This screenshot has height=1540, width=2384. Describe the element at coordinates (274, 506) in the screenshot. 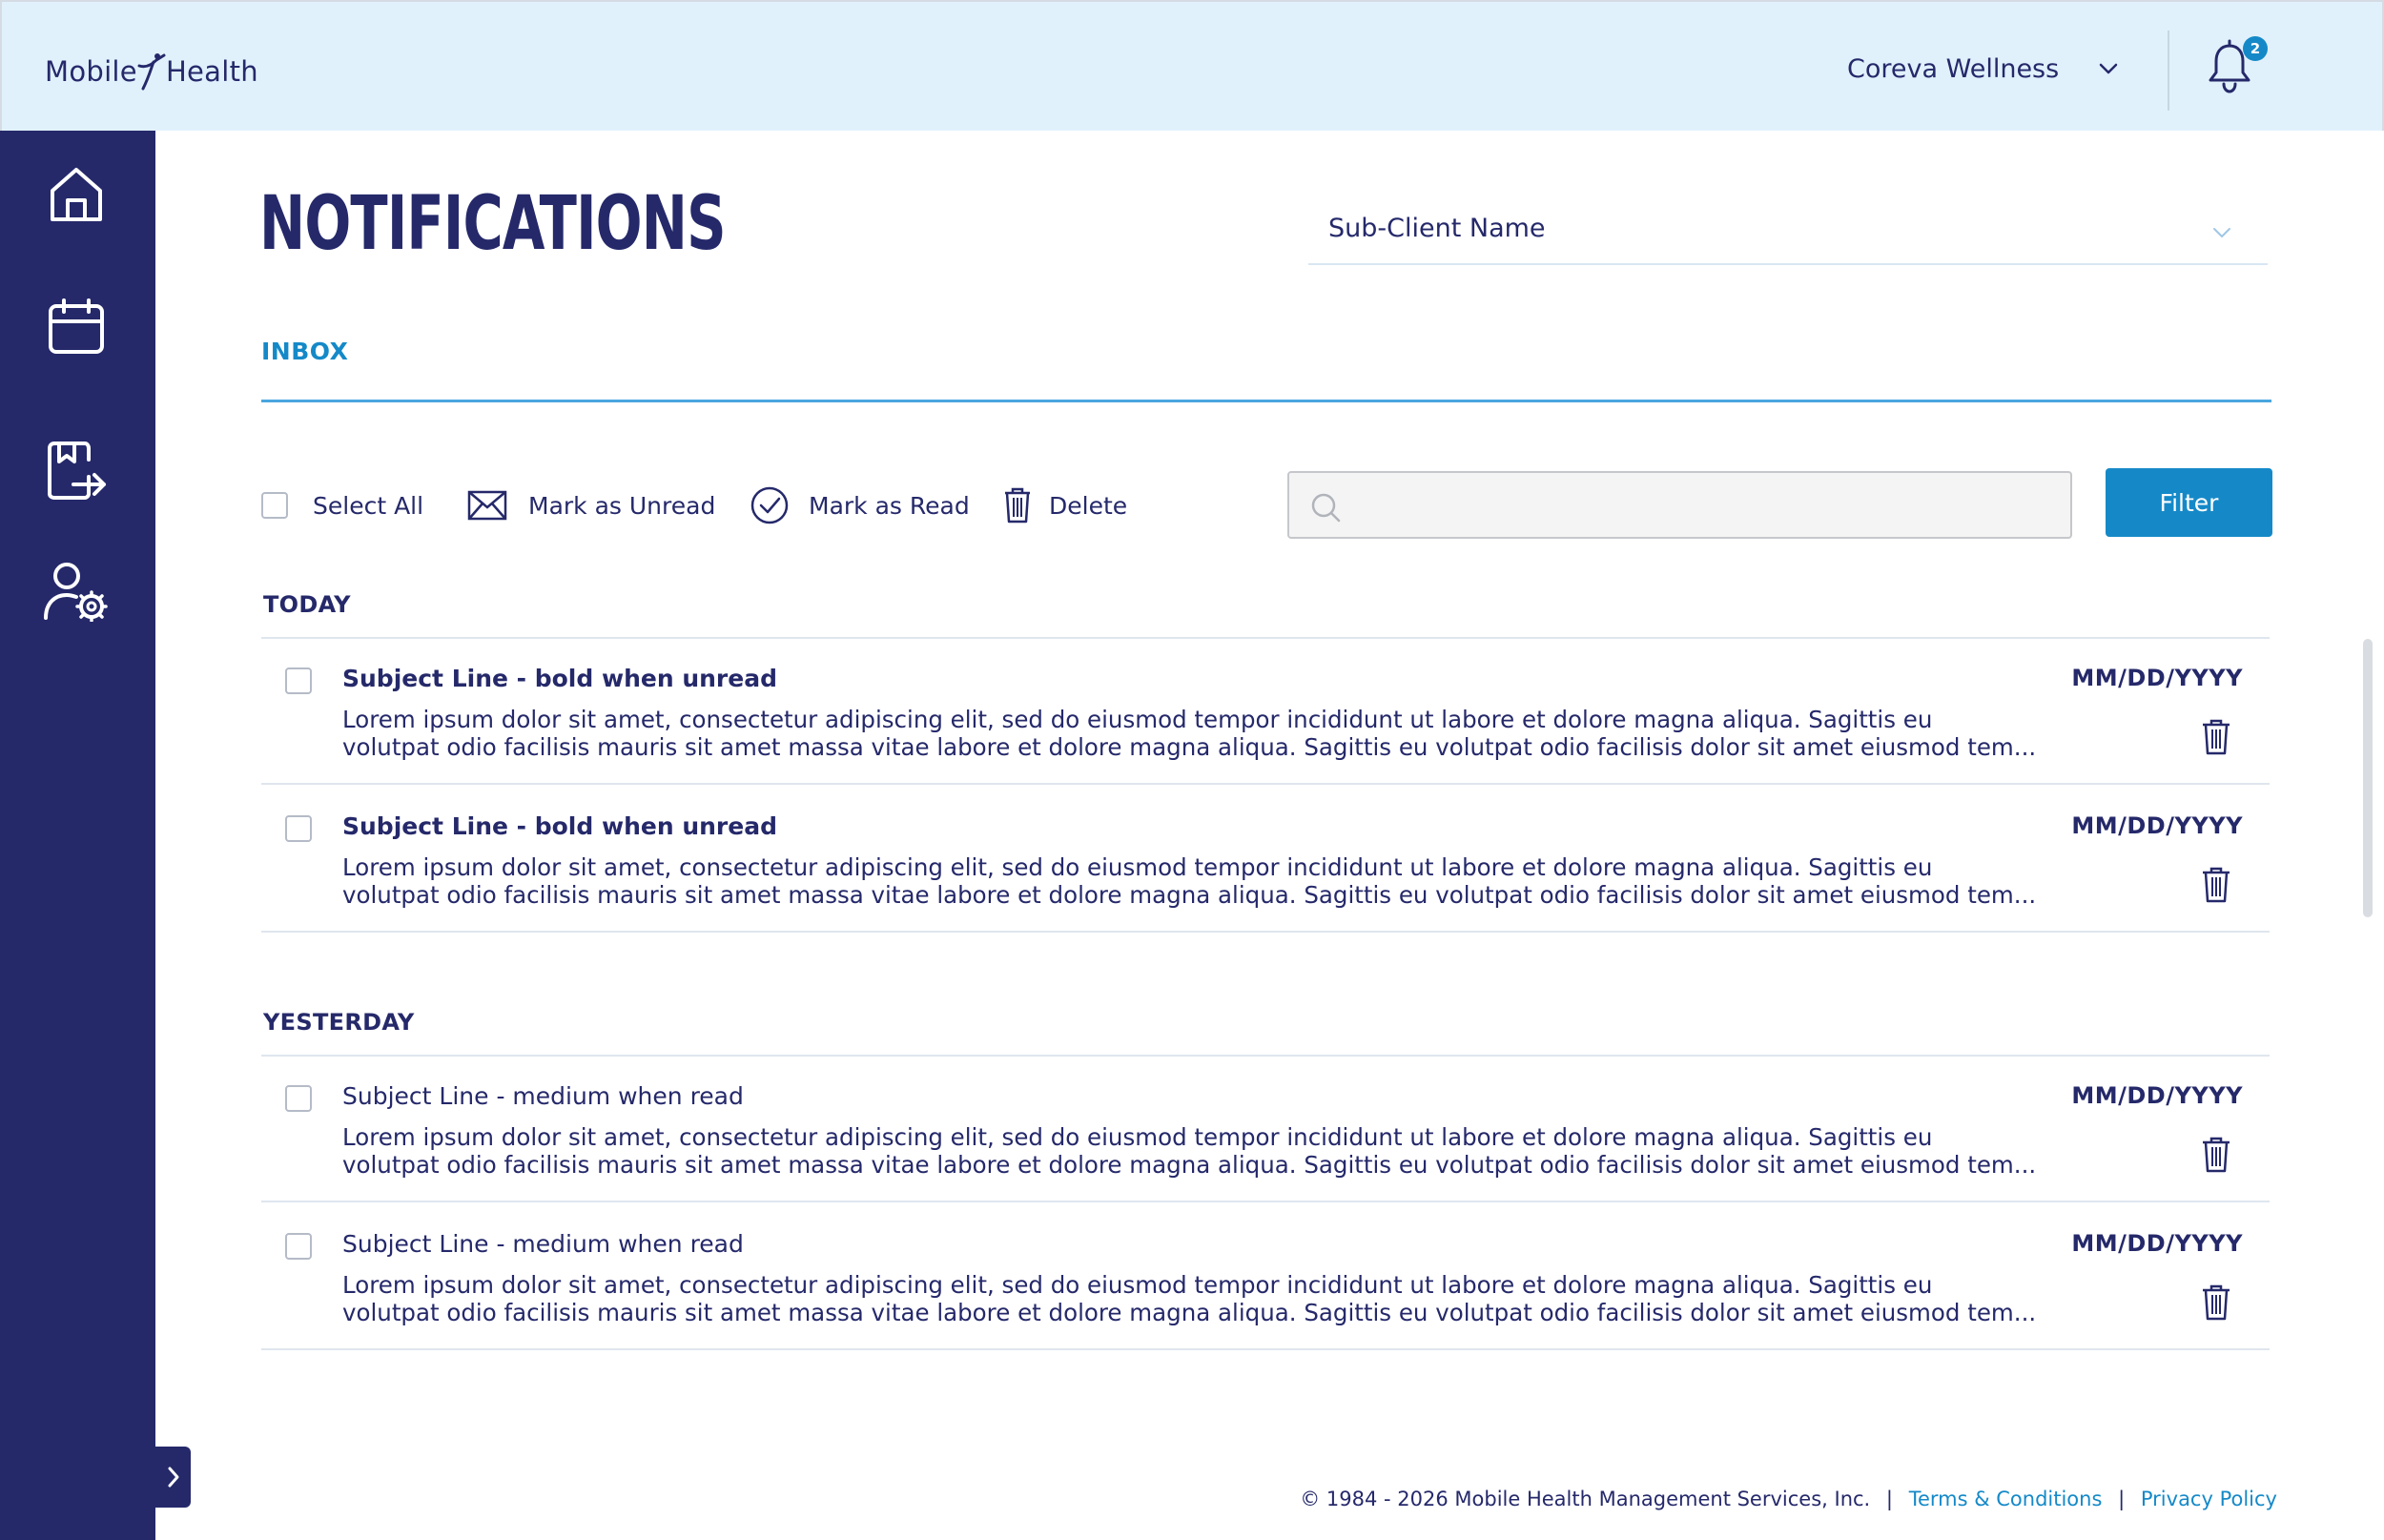

I see `select-all-checkbox` at that location.